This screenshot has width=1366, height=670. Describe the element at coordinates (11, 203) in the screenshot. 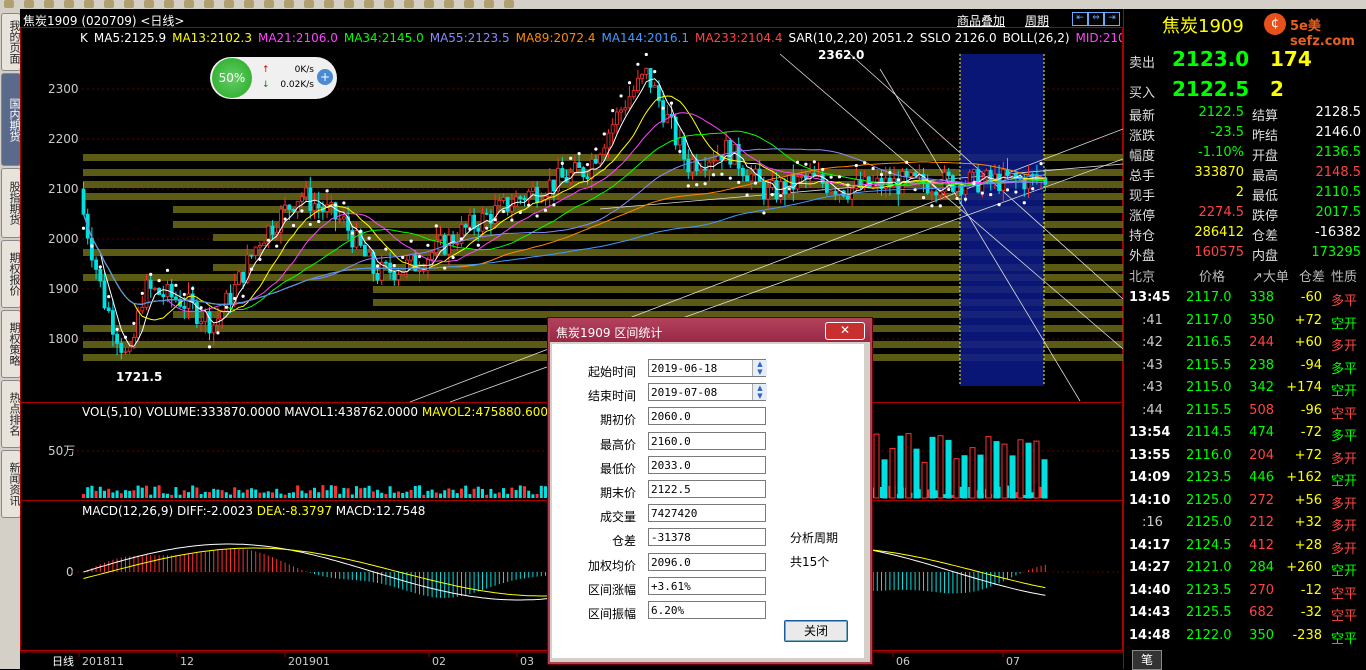

I see `sidebar-tab: 股指期货` at that location.